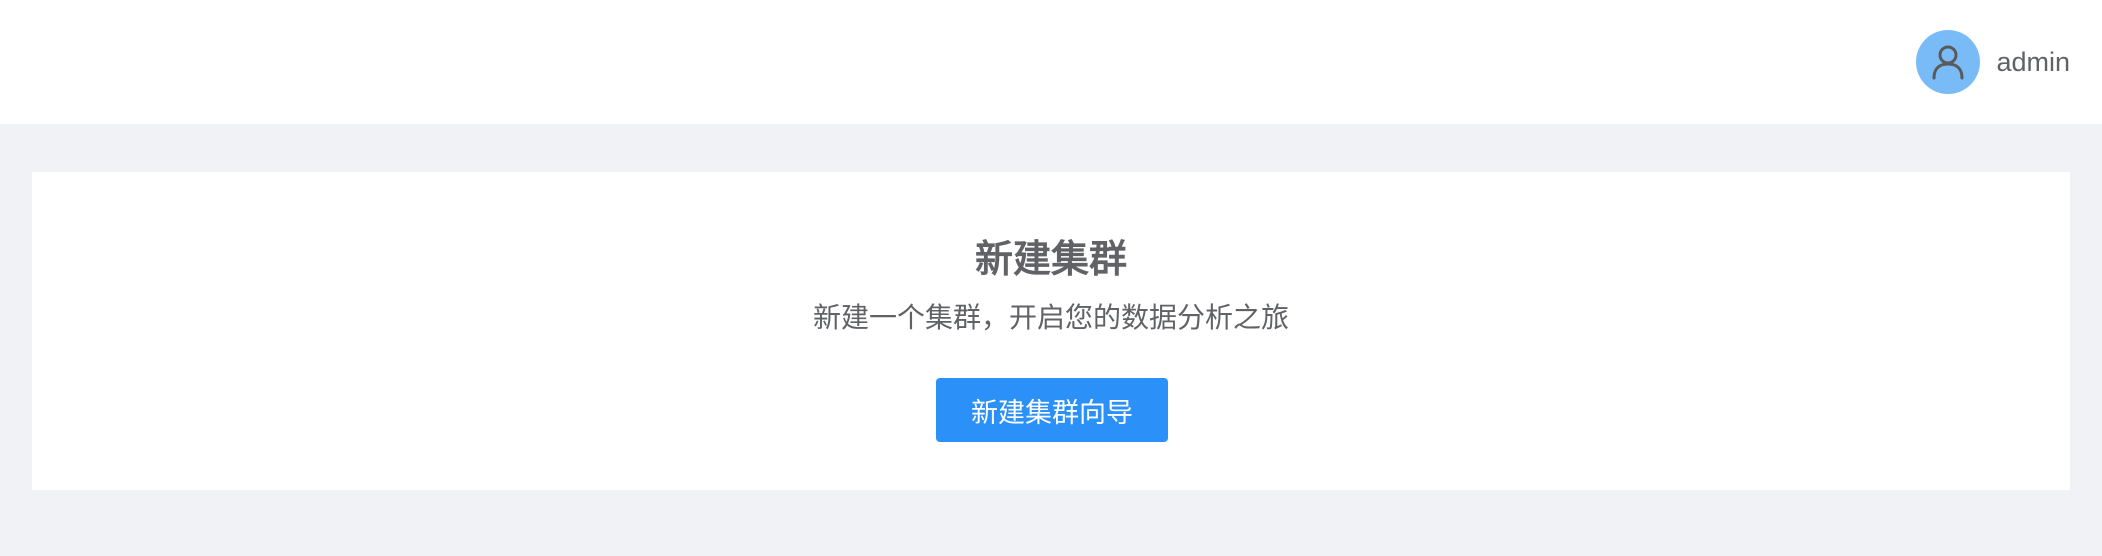 Image resolution: width=2102 pixels, height=556 pixels. I want to click on page-title: 新建集群, so click(1050, 259).